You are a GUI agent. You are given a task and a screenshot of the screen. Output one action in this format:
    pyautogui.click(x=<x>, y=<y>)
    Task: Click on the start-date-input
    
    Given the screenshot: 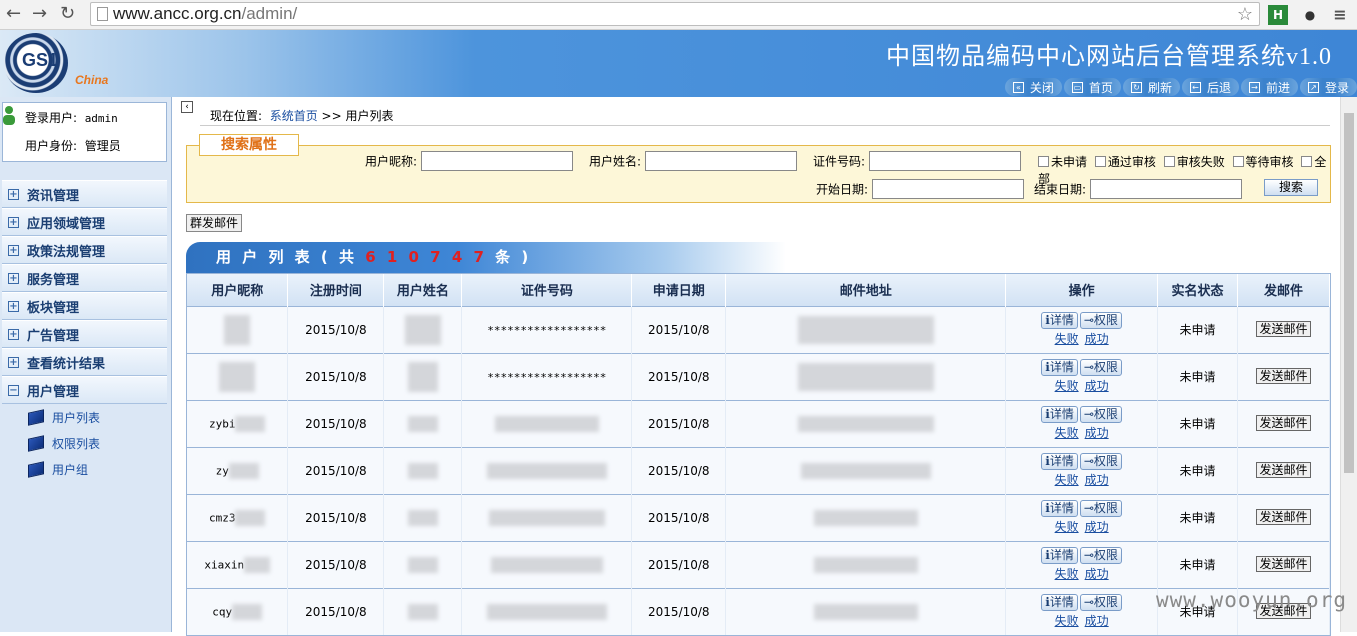 What is the action you would take?
    pyautogui.click(x=947, y=189)
    